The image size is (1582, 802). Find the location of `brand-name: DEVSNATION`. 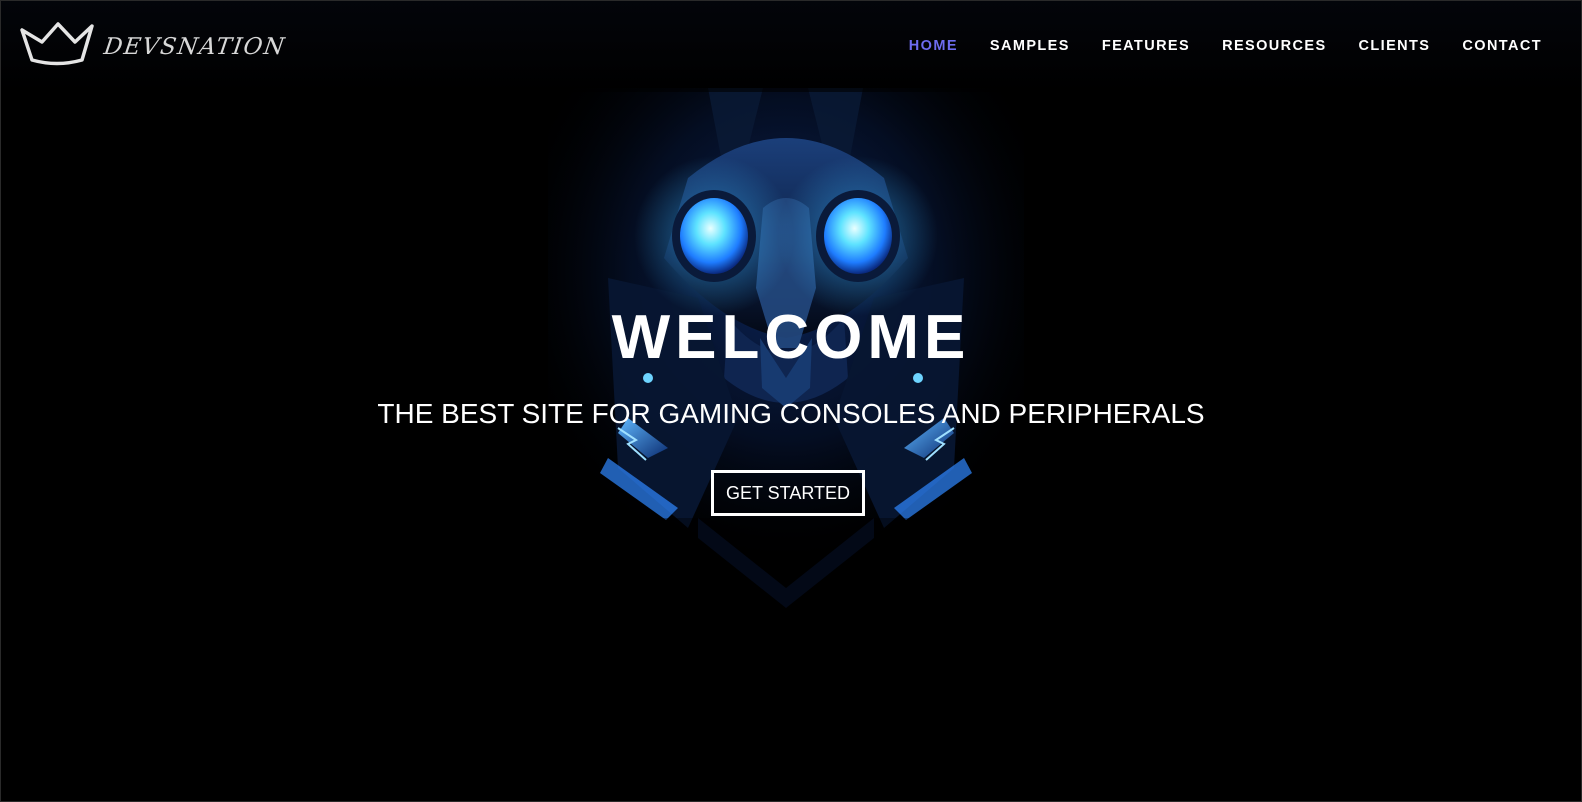

brand-name: DEVSNATION is located at coordinates (195, 46).